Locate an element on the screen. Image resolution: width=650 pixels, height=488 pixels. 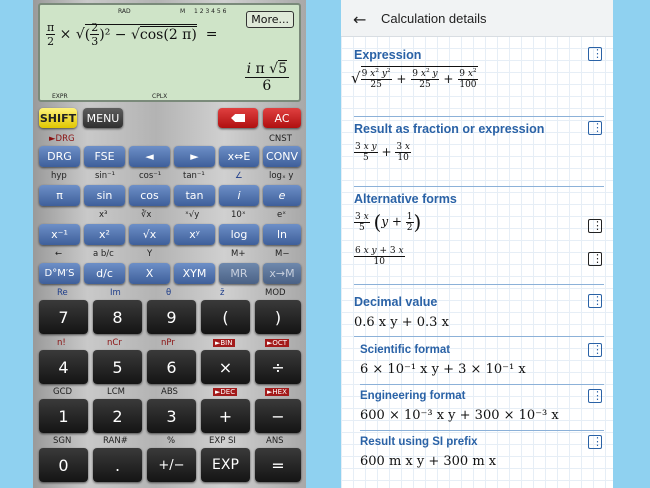
expression-menu-icon is located at coordinates (595, 54).